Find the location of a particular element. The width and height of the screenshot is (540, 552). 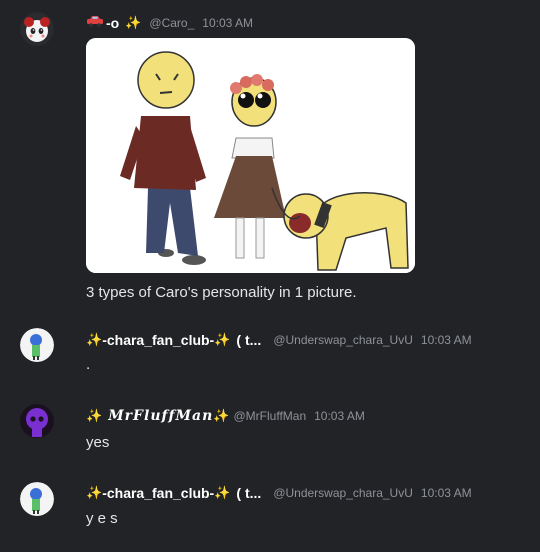

username: MrFluffMan is located at coordinates (160, 416).